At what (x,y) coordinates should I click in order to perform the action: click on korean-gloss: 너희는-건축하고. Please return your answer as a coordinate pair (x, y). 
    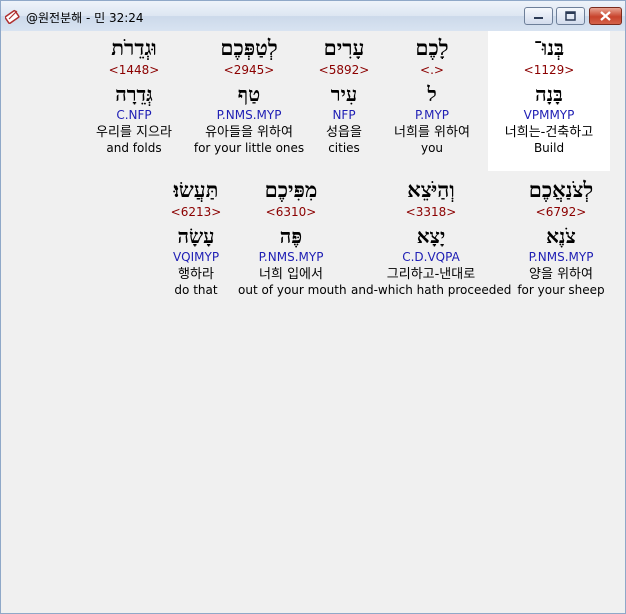
    Looking at the image, I should click on (549, 132).